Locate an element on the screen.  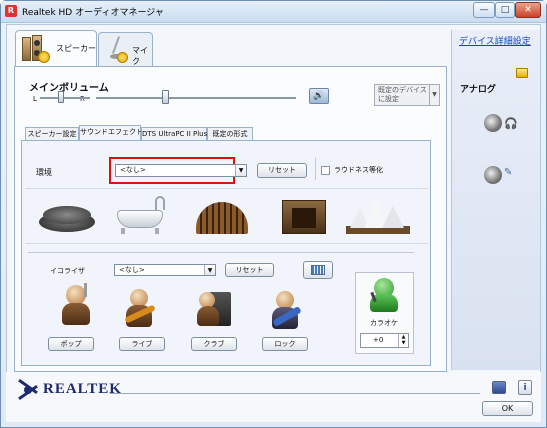
env-stone-disc-icon is located at coordinates (68, 217).